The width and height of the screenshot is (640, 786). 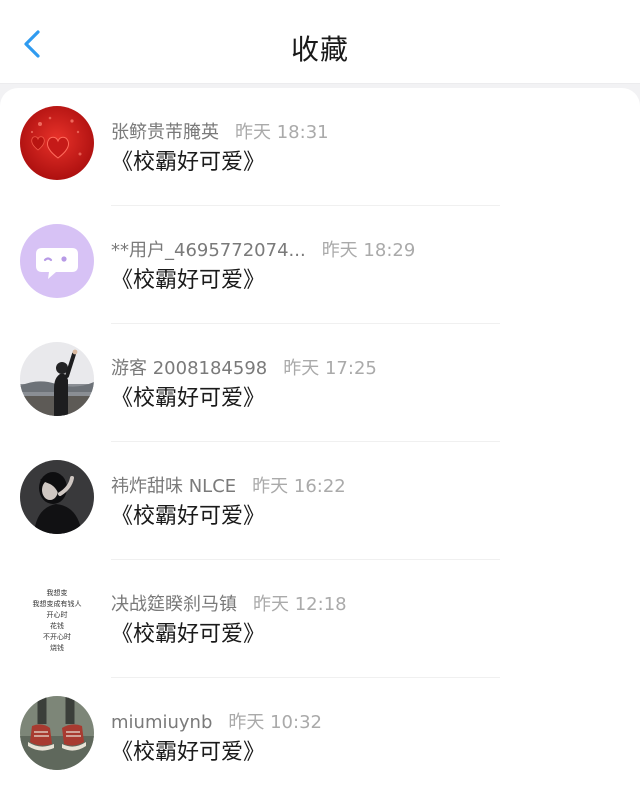 What do you see at coordinates (299, 486) in the screenshot?
I see `timestamp: 昨天 16:22` at bounding box center [299, 486].